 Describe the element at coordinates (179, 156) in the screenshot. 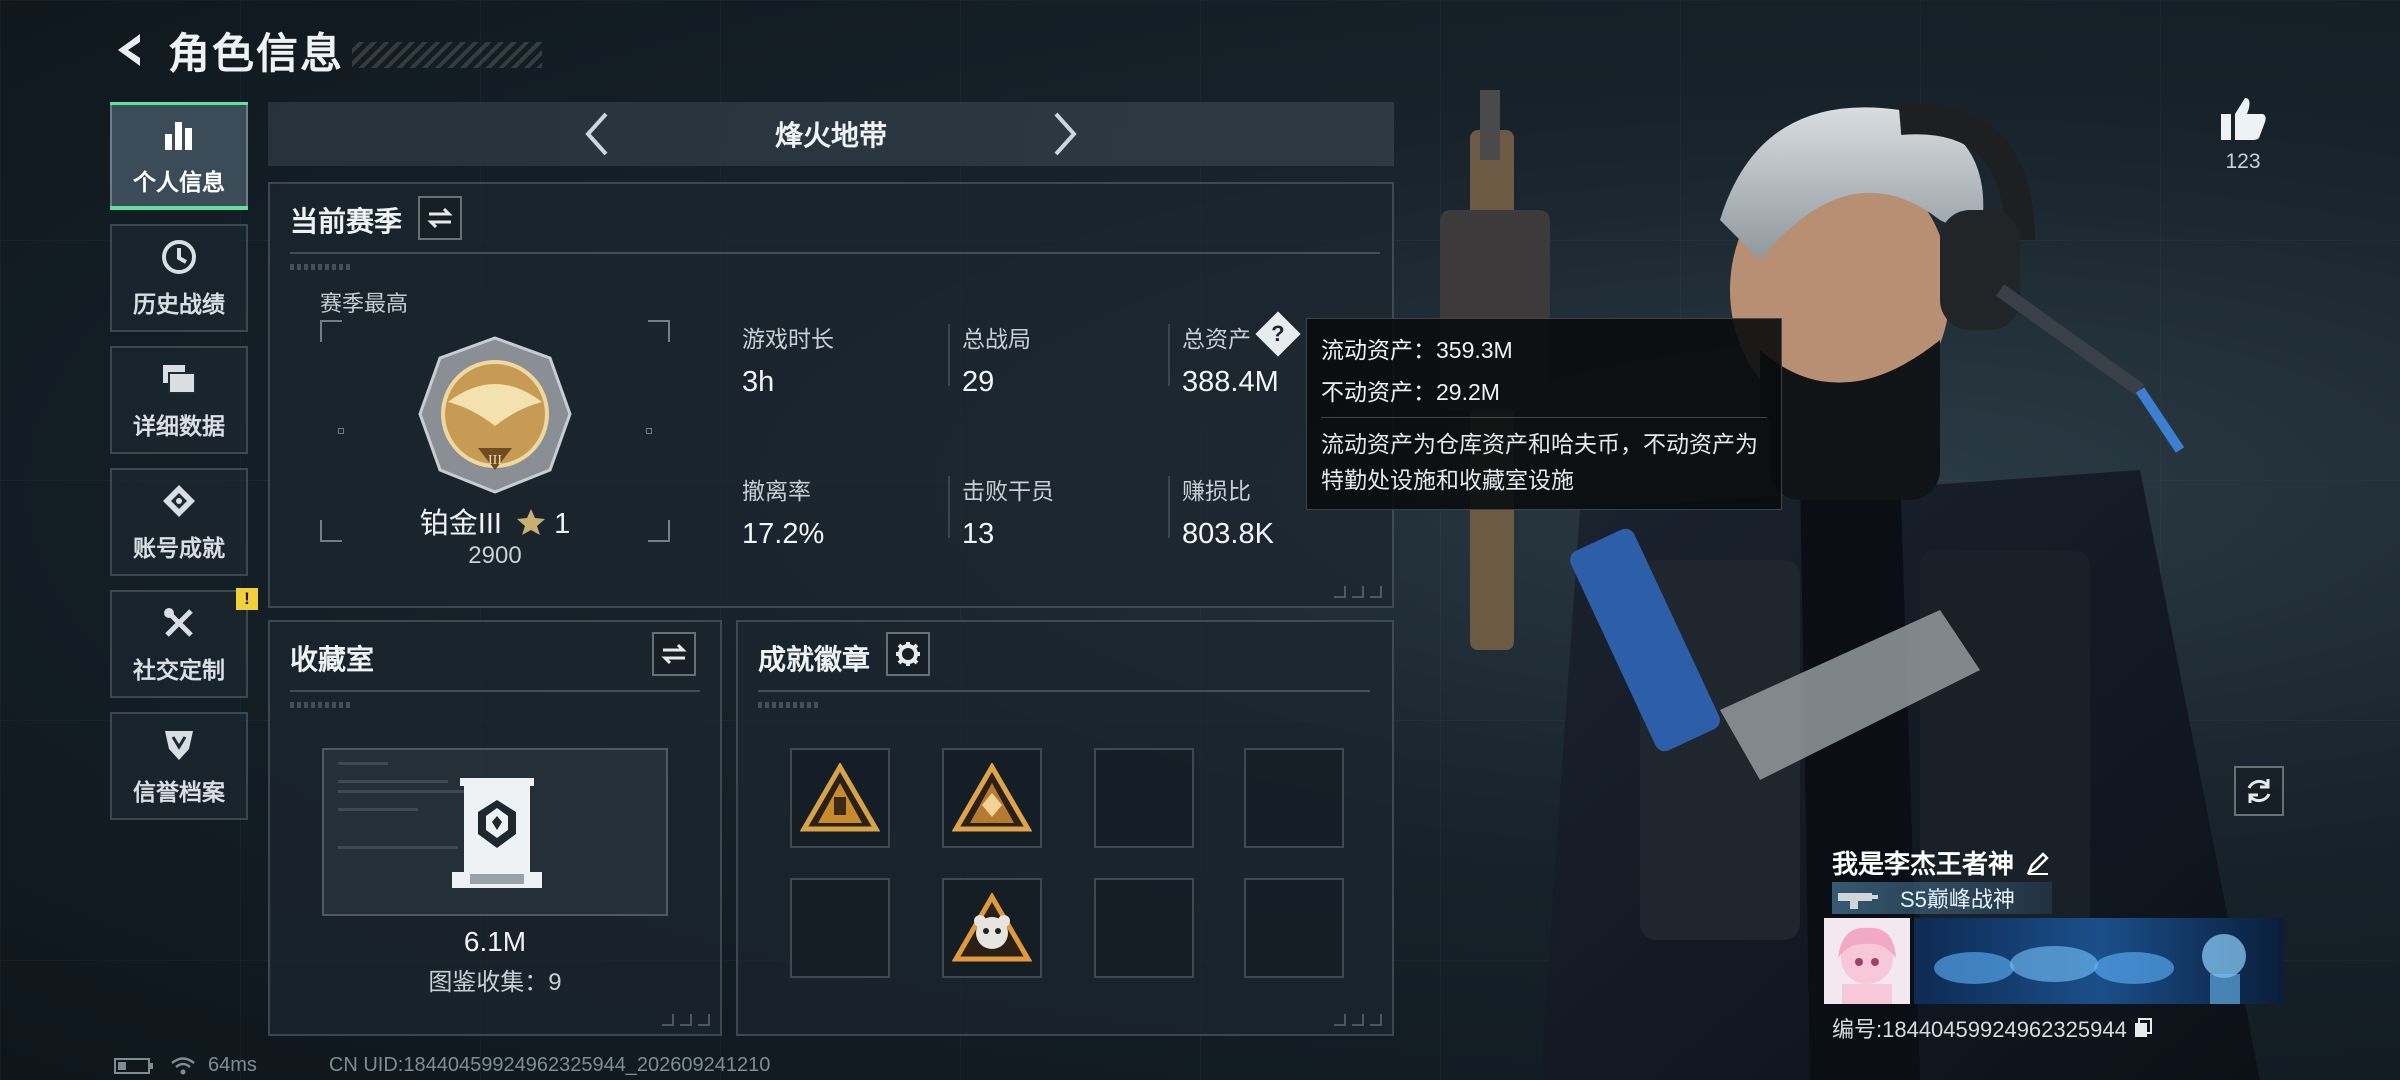

I see `nav-item-personal-info: 个人信息` at that location.